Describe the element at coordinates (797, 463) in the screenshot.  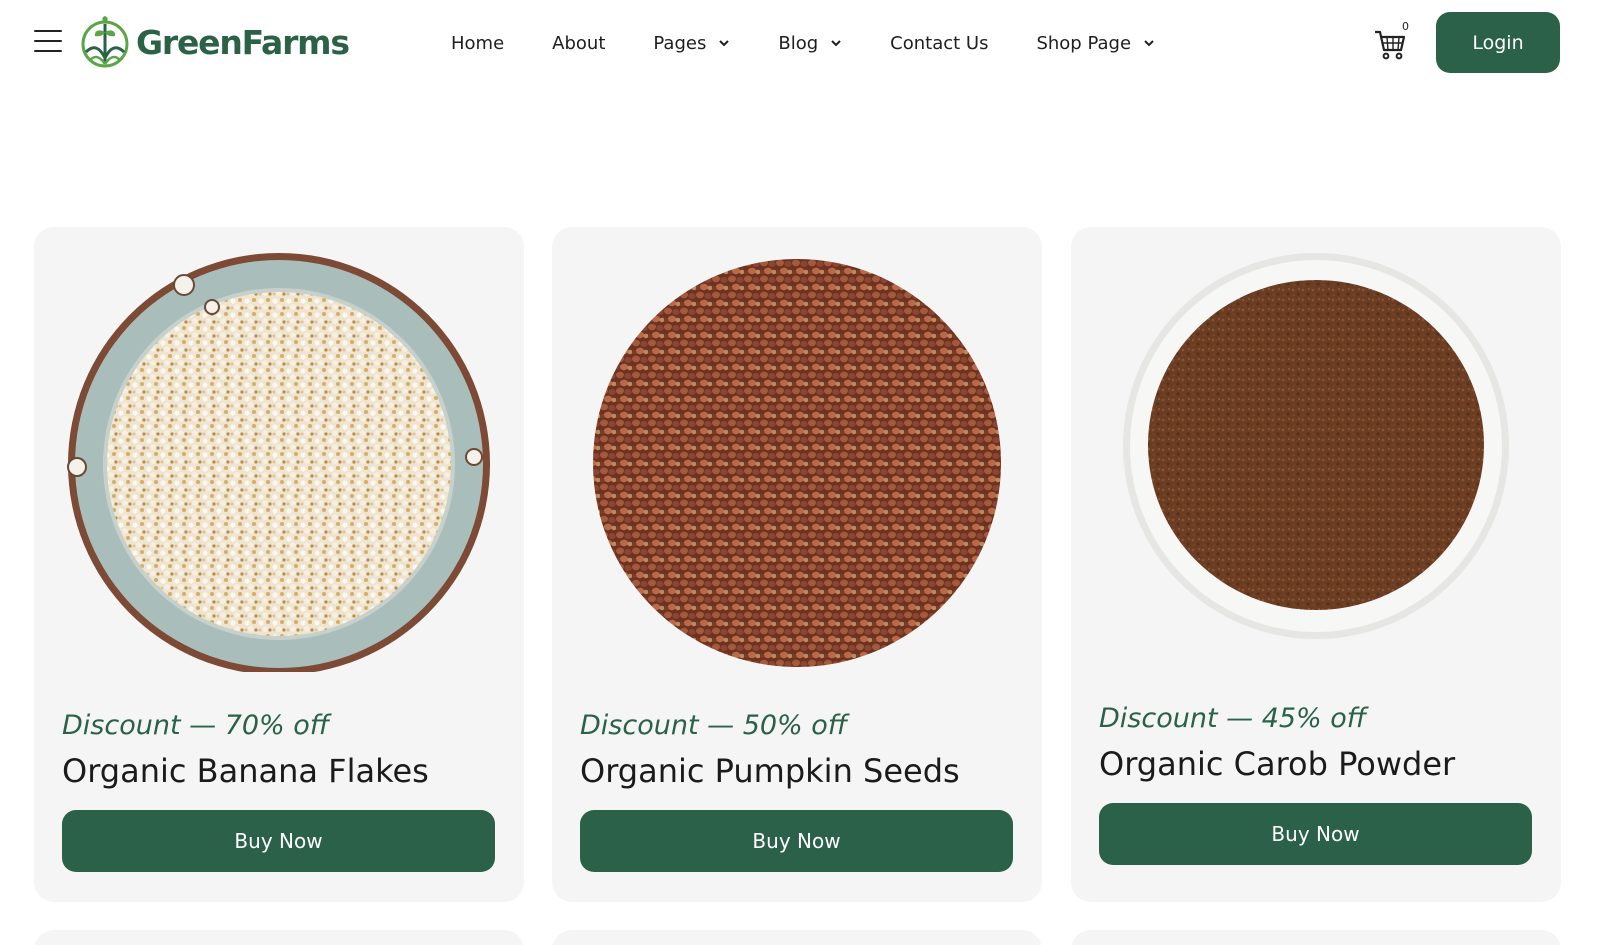
I see `product-image-pumpkin-seeds` at that location.